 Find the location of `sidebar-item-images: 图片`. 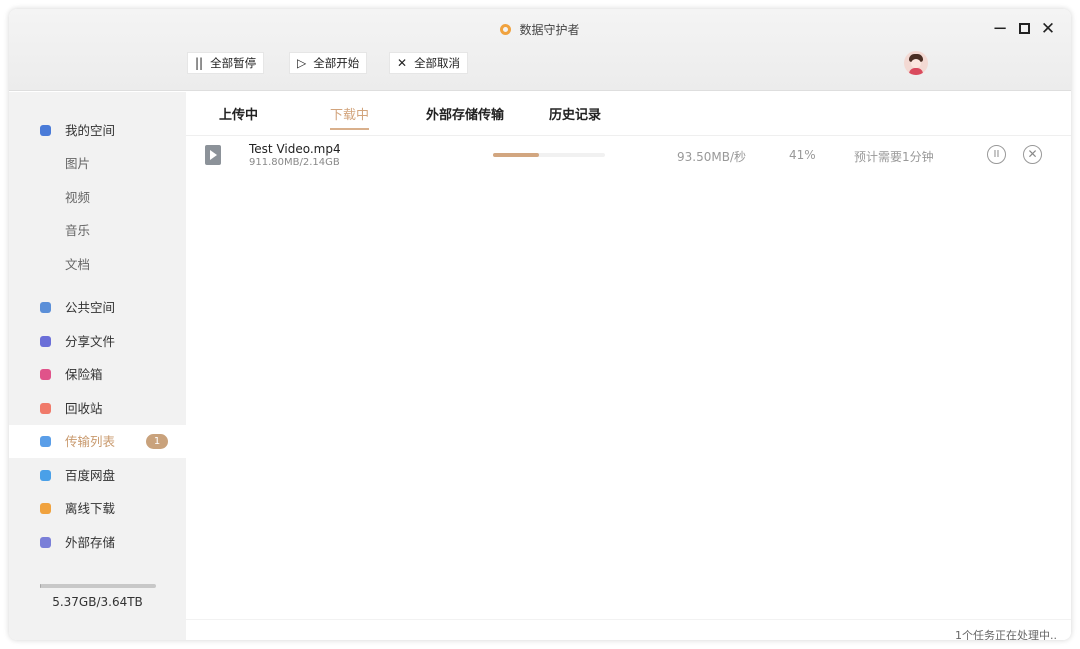

sidebar-item-images: 图片 is located at coordinates (97, 163).